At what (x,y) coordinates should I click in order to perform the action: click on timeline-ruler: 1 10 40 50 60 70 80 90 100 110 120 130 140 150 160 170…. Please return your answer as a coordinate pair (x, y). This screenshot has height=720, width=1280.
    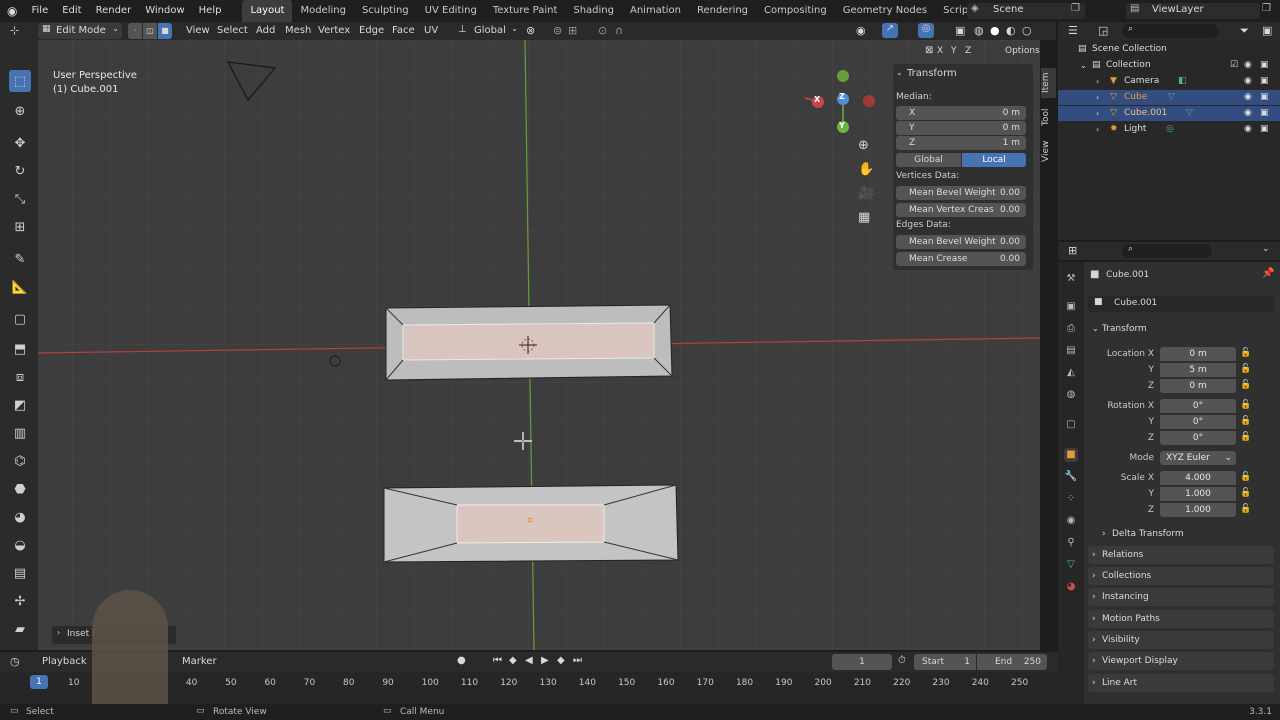
    Looking at the image, I should click on (529, 647).